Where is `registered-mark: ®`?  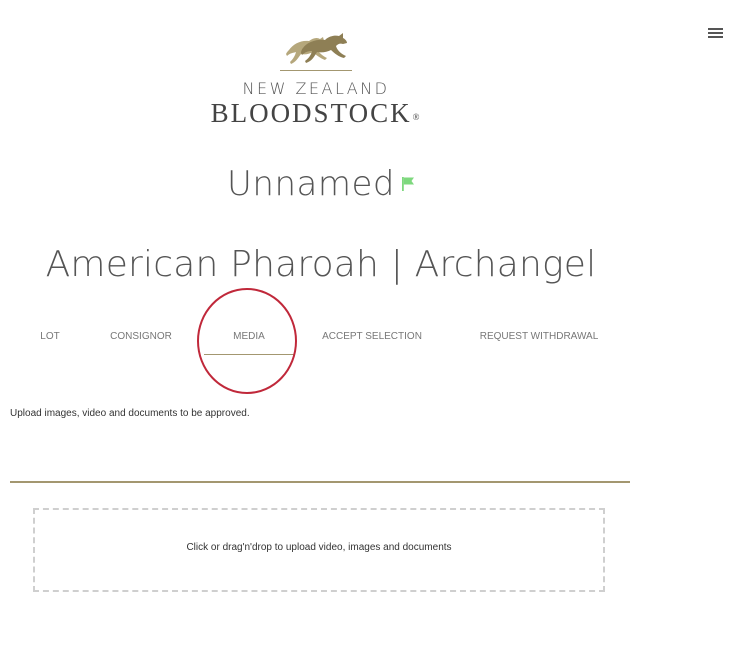
registered-mark: ® is located at coordinates (417, 117).